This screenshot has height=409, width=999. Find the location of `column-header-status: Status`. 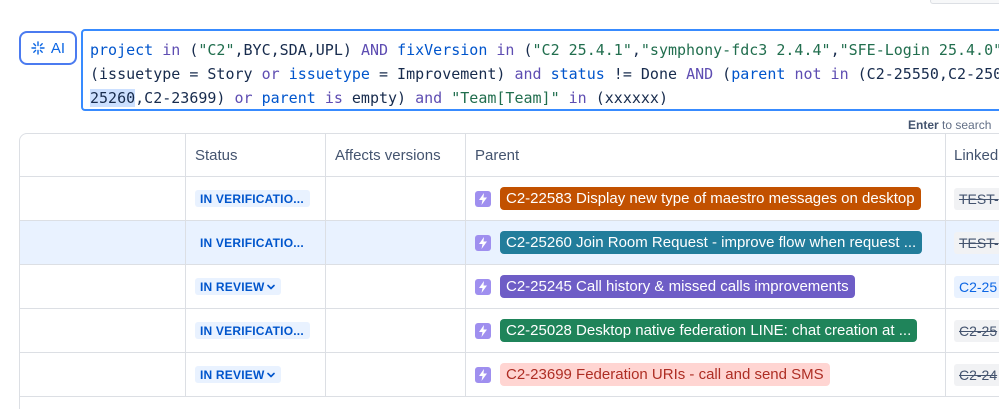

column-header-status: Status is located at coordinates (256, 155).